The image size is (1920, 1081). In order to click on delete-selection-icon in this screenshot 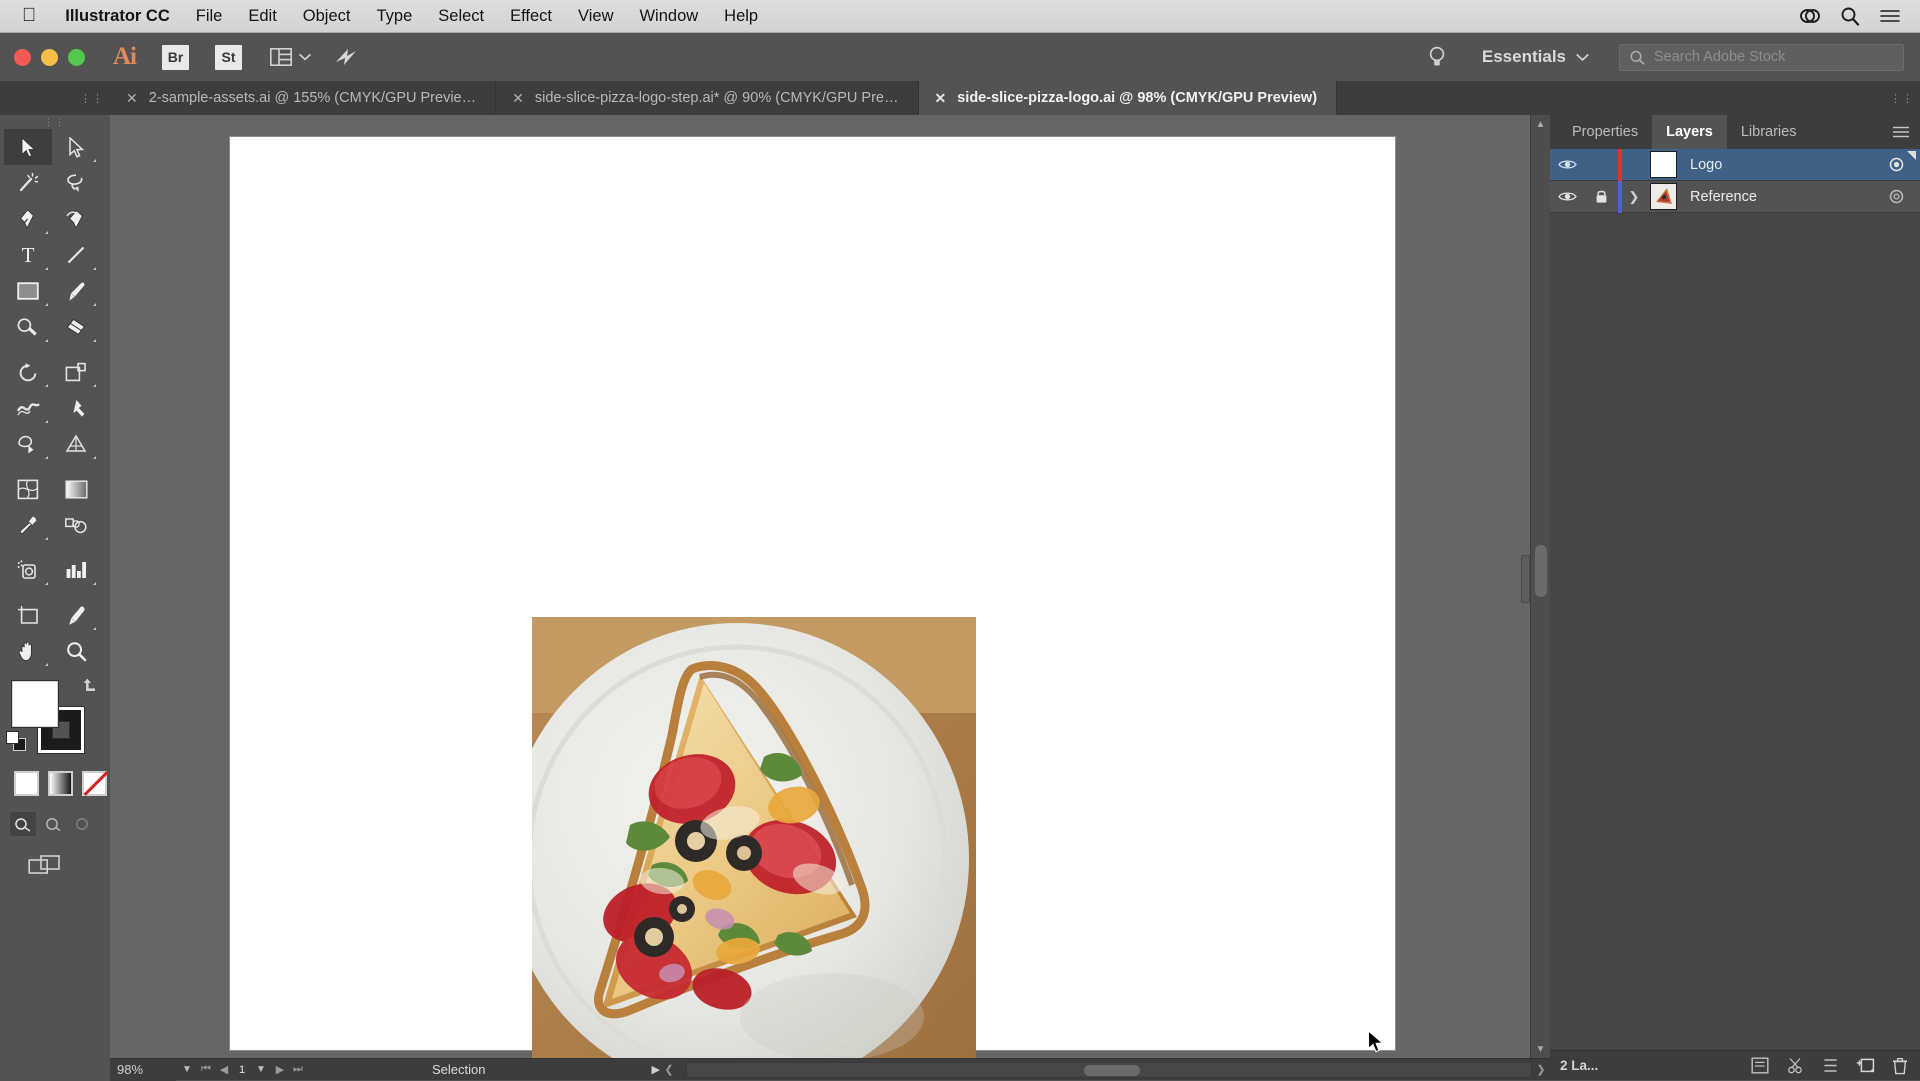, I will do `click(1900, 1066)`.